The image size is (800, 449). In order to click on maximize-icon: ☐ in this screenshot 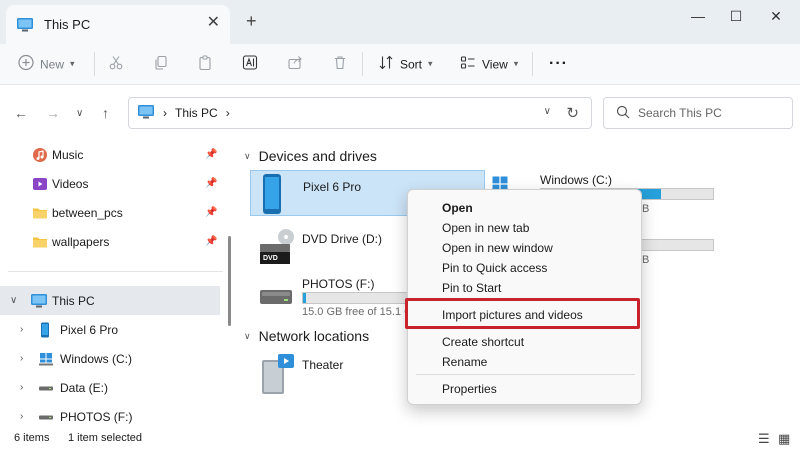, I will do `click(736, 16)`.